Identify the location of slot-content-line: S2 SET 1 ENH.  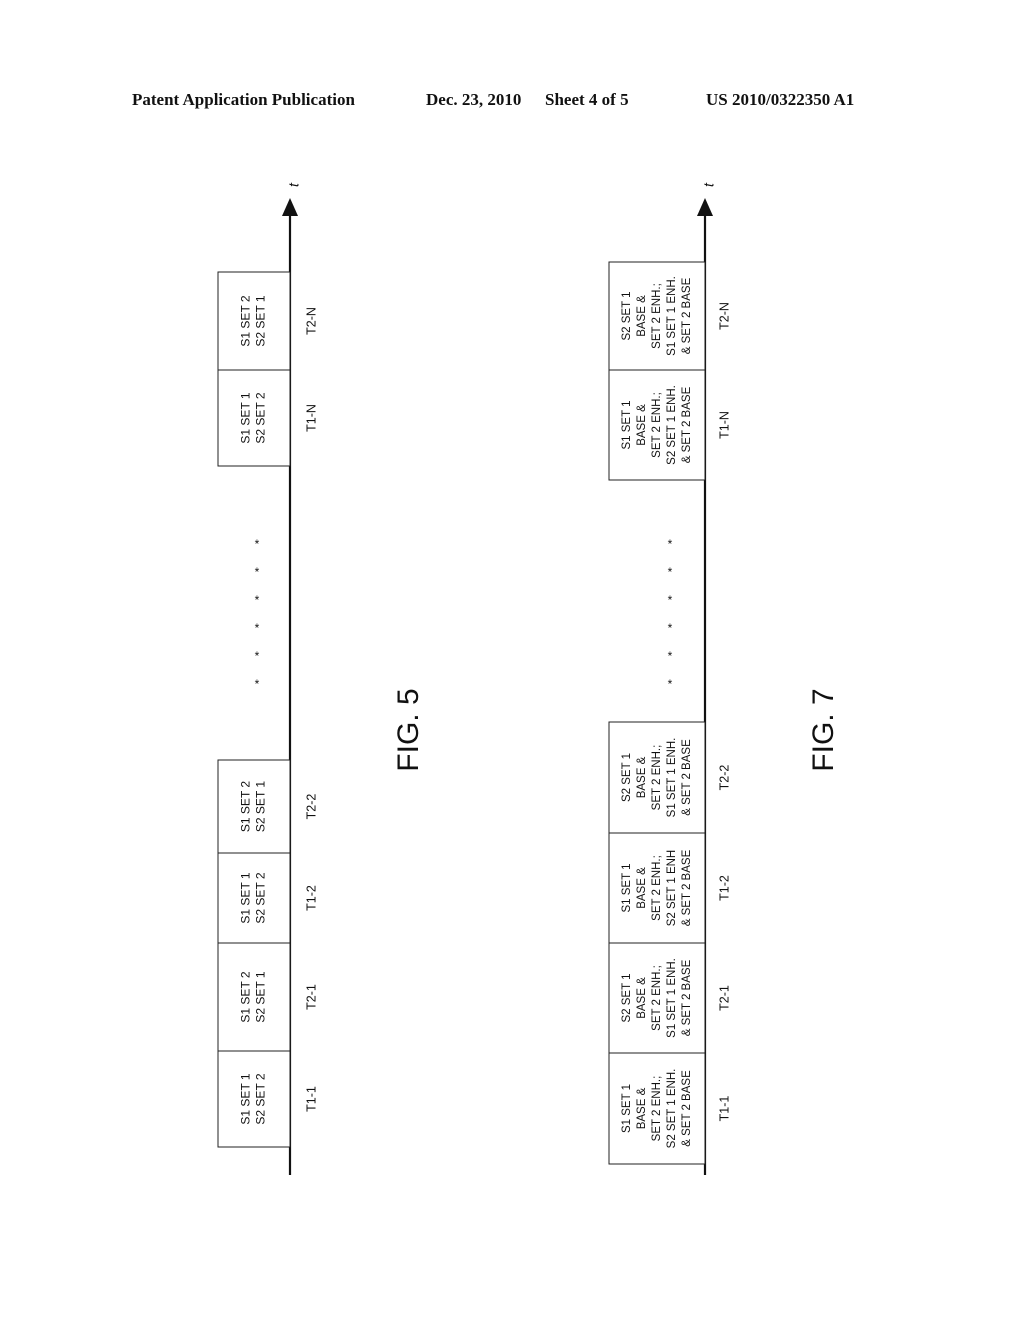
(672, 888).